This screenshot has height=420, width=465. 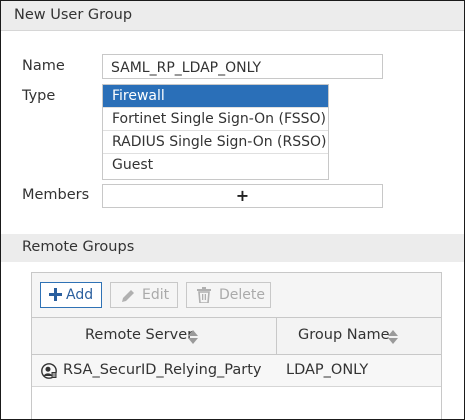 What do you see at coordinates (242, 66) in the screenshot?
I see `name-input: SAML_RP_LDAP_ONLY` at bounding box center [242, 66].